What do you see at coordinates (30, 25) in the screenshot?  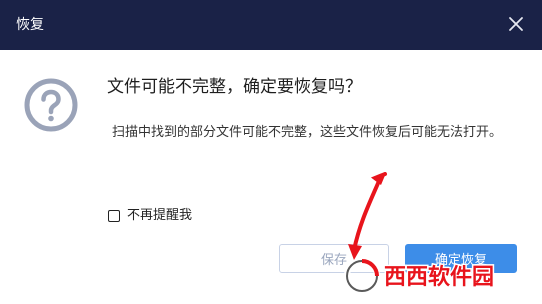 I see `window-title: 恢复` at bounding box center [30, 25].